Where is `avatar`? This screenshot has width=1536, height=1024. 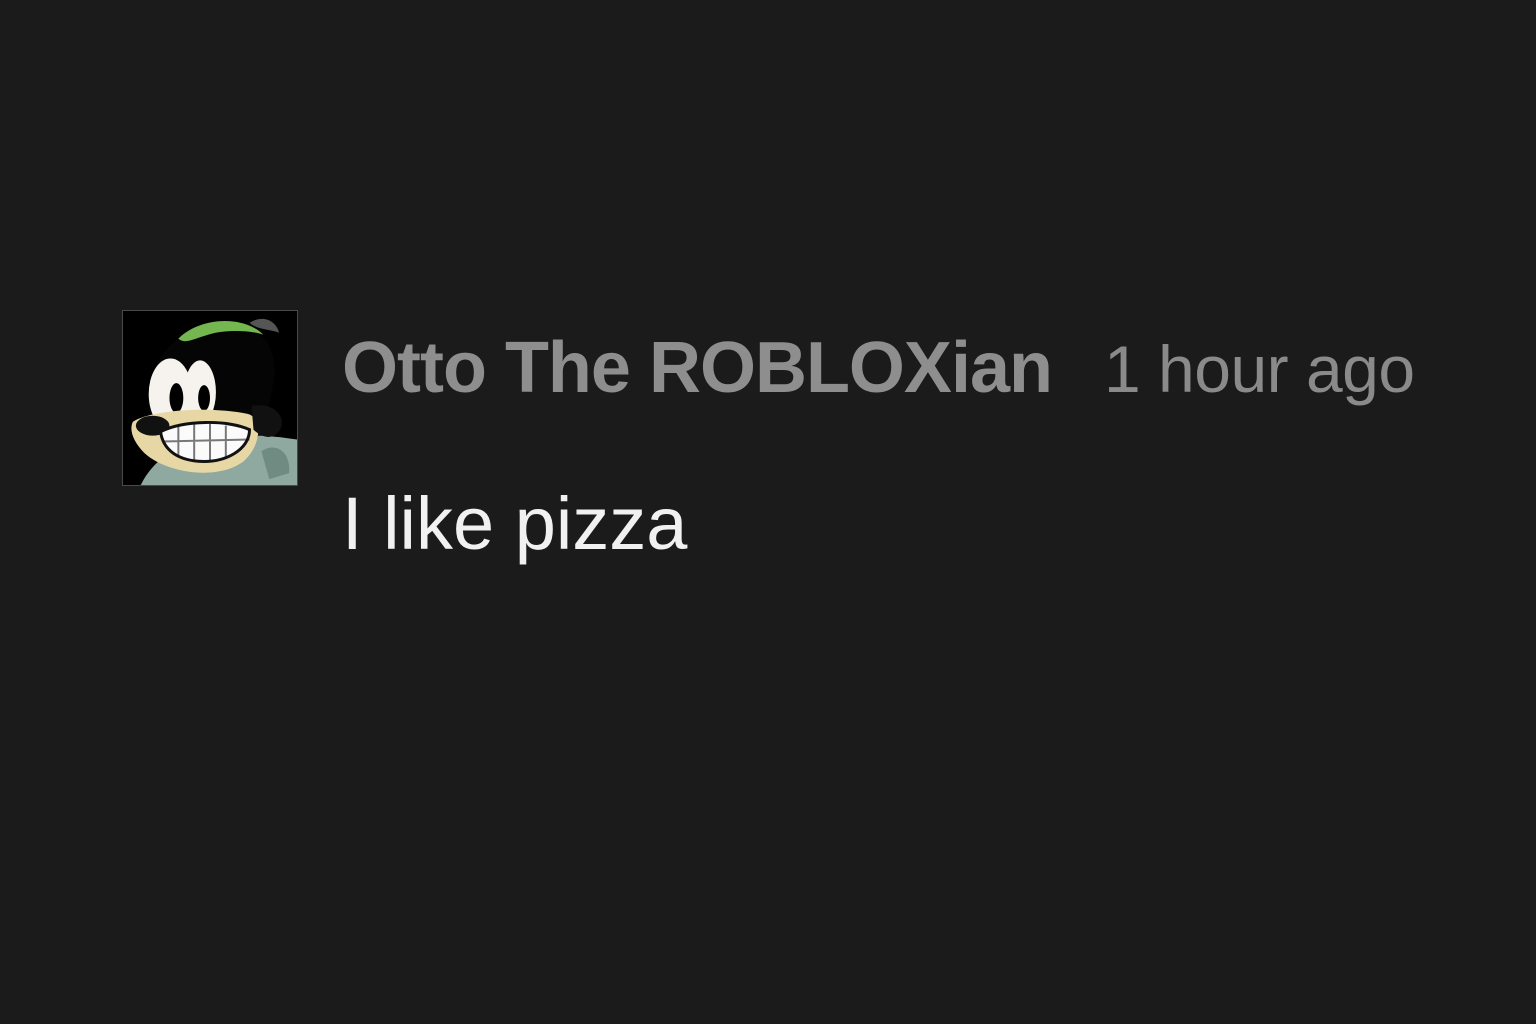
avatar is located at coordinates (210, 398).